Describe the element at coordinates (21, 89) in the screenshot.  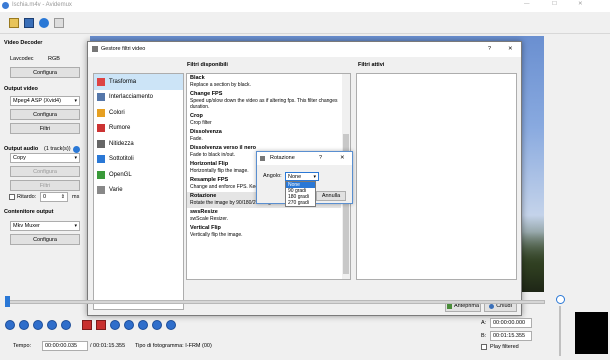
I see `output-video-heading: Output video` at that location.